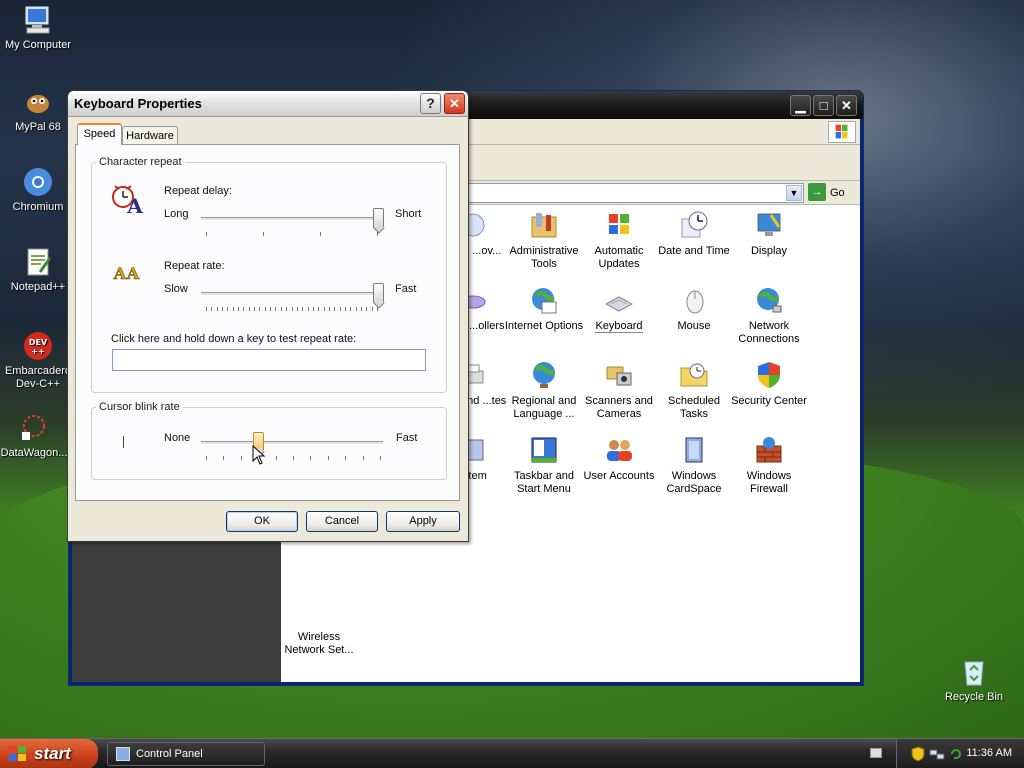 The width and height of the screenshot is (1024, 768). I want to click on chevron-down-icon: ▼, so click(794, 193).